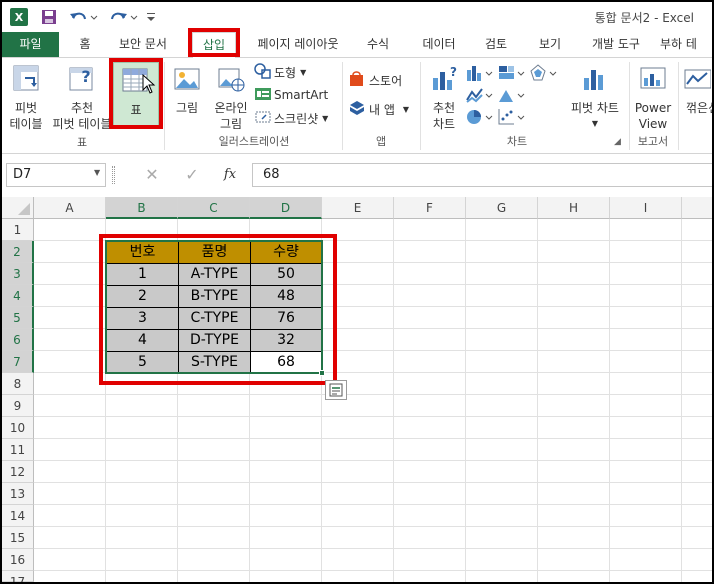 Image resolution: width=714 pixels, height=584 pixels. I want to click on column-header: H, so click(574, 208).